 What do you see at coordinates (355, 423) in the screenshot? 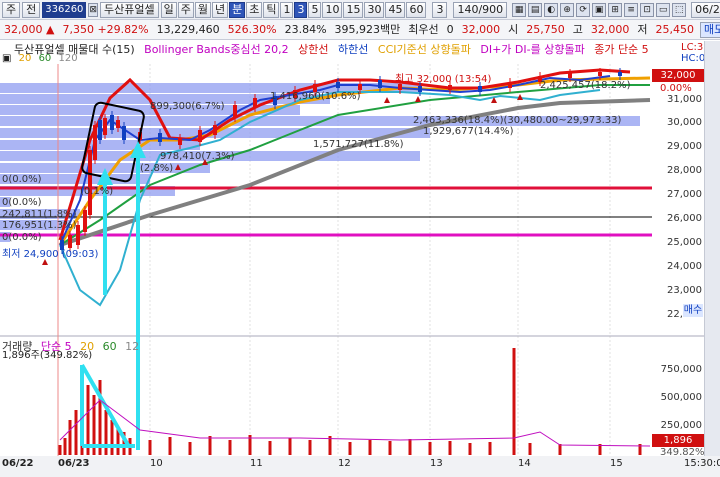
I see `volume-ma-line` at bounding box center [355, 423].